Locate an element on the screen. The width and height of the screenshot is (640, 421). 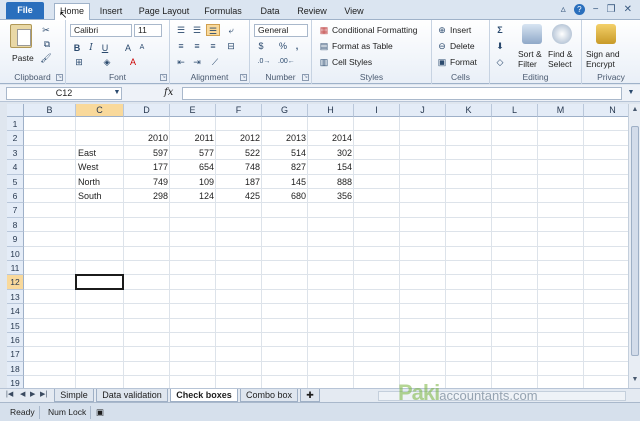
percent-button: % is located at coordinates (283, 46).